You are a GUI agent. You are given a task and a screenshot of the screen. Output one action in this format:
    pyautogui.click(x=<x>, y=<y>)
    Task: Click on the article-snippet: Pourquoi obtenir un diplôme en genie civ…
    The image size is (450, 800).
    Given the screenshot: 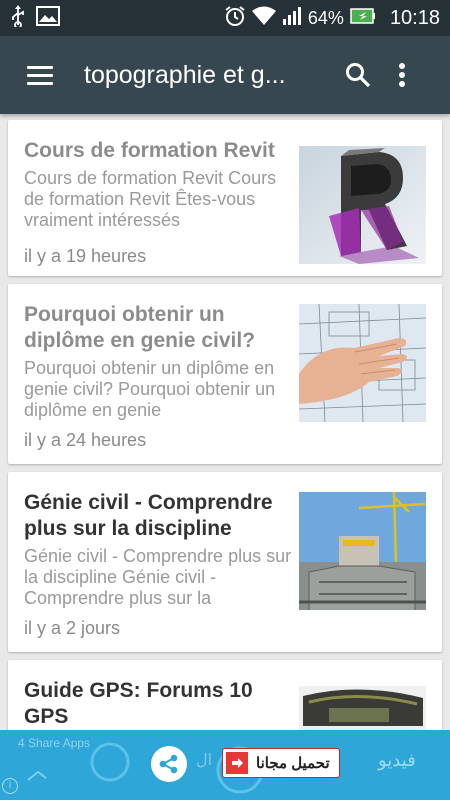 What is the action you would take?
    pyautogui.click(x=150, y=389)
    